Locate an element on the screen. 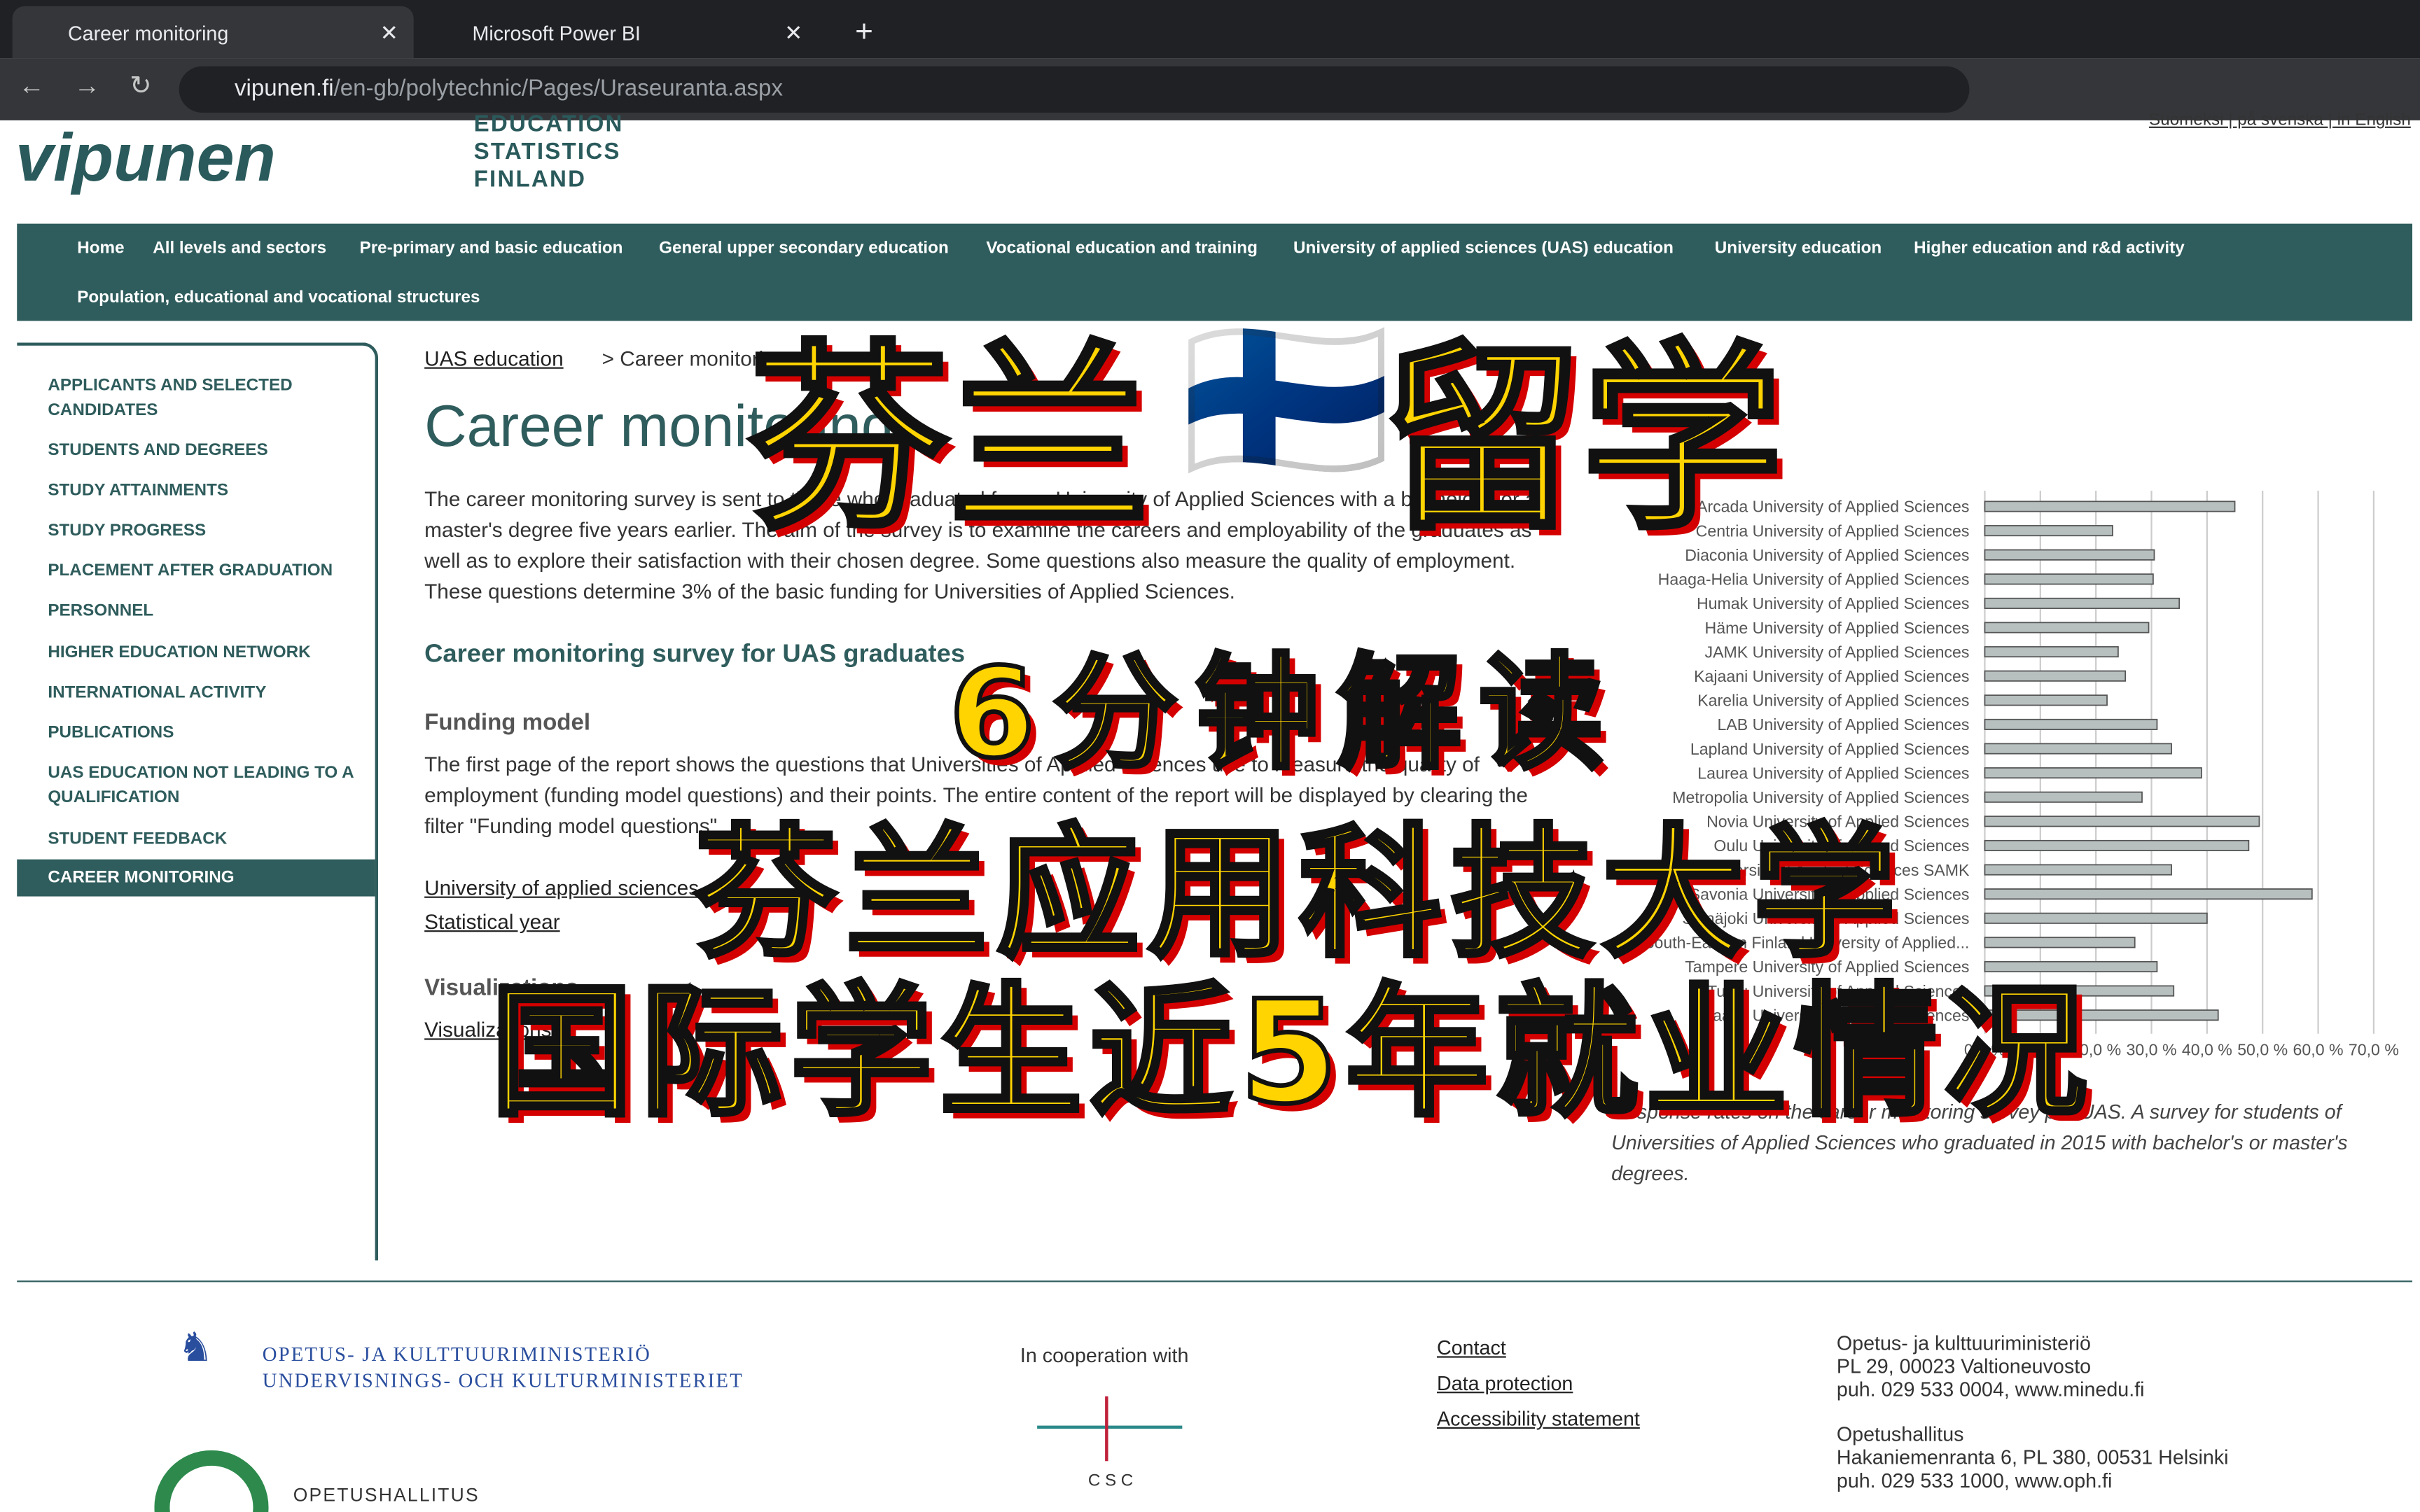 The image size is (2420, 1512). oph-name: OPETUSHALLITUS is located at coordinates (386, 1495).